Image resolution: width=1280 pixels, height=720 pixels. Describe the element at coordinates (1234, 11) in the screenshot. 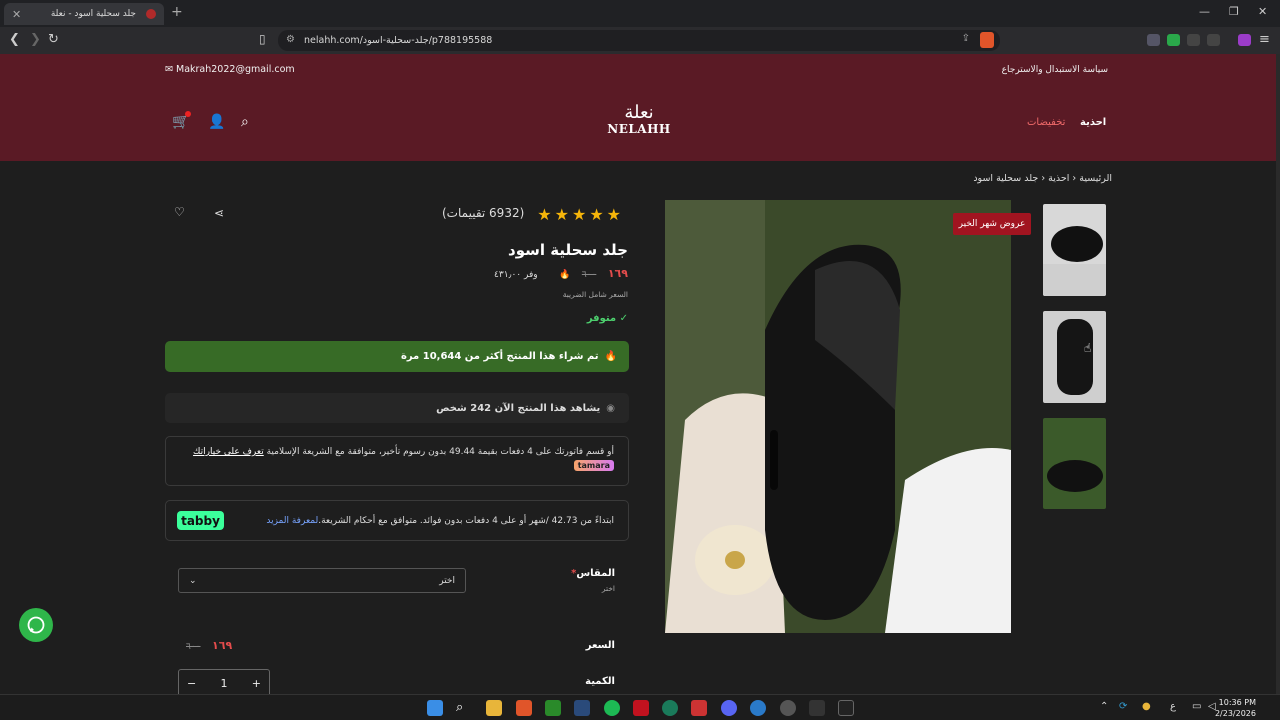

I see `restore-icon: ❐` at that location.